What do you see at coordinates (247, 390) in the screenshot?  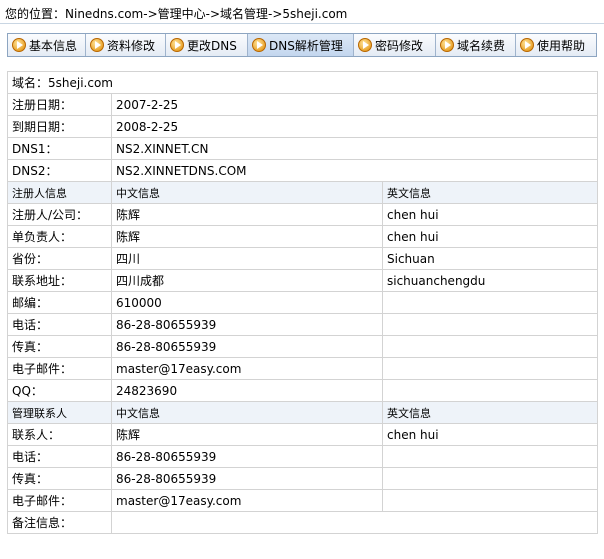 I see `row-value-cn: 24823690` at bounding box center [247, 390].